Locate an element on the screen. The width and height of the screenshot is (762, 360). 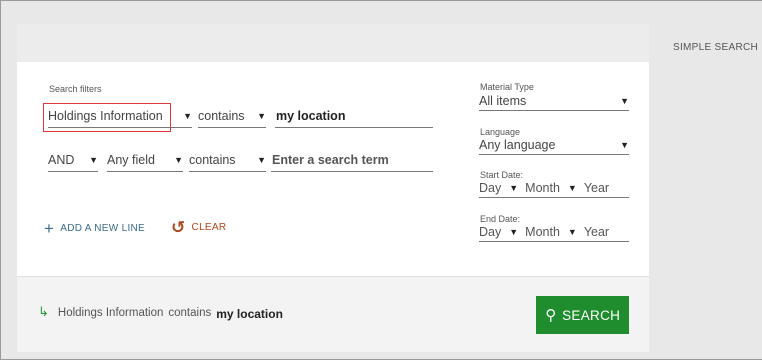
field-select-row-2-value: Any field is located at coordinates (131, 159).